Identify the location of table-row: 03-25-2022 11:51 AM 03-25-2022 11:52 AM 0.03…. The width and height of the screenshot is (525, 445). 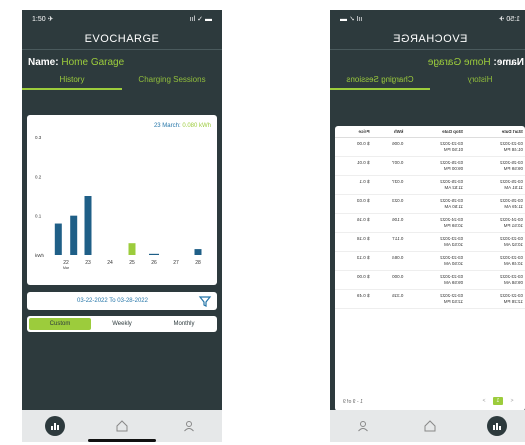
(430, 185).